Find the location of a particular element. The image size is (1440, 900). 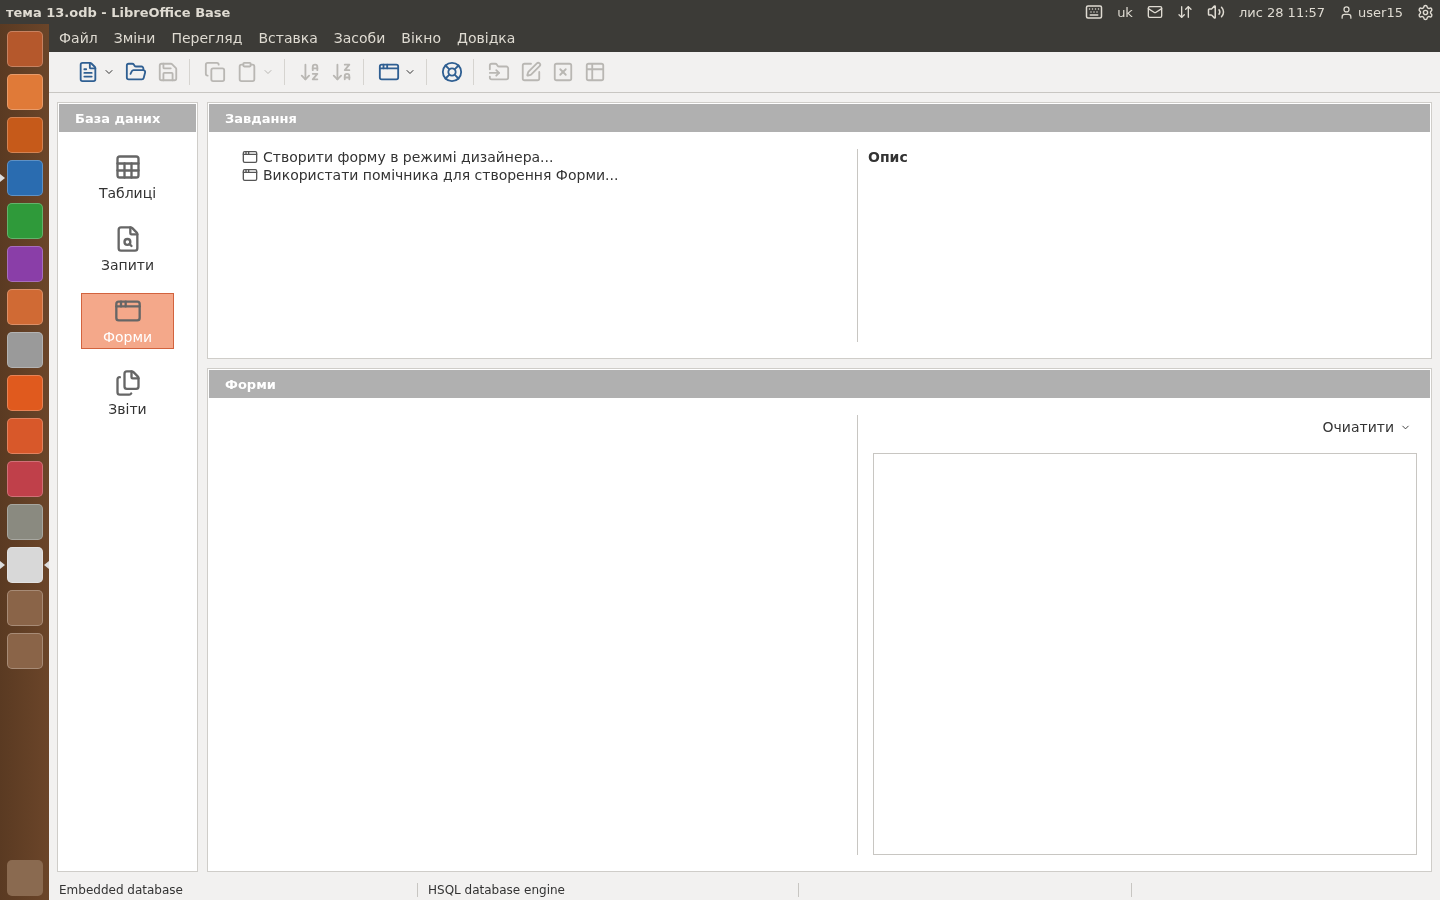

preview-dropdown: Очиатити is located at coordinates (1366, 427).